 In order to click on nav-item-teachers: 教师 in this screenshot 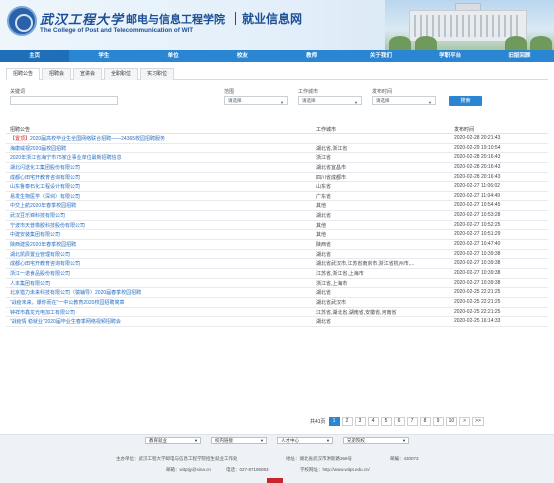, I will do `click(311, 56)`.